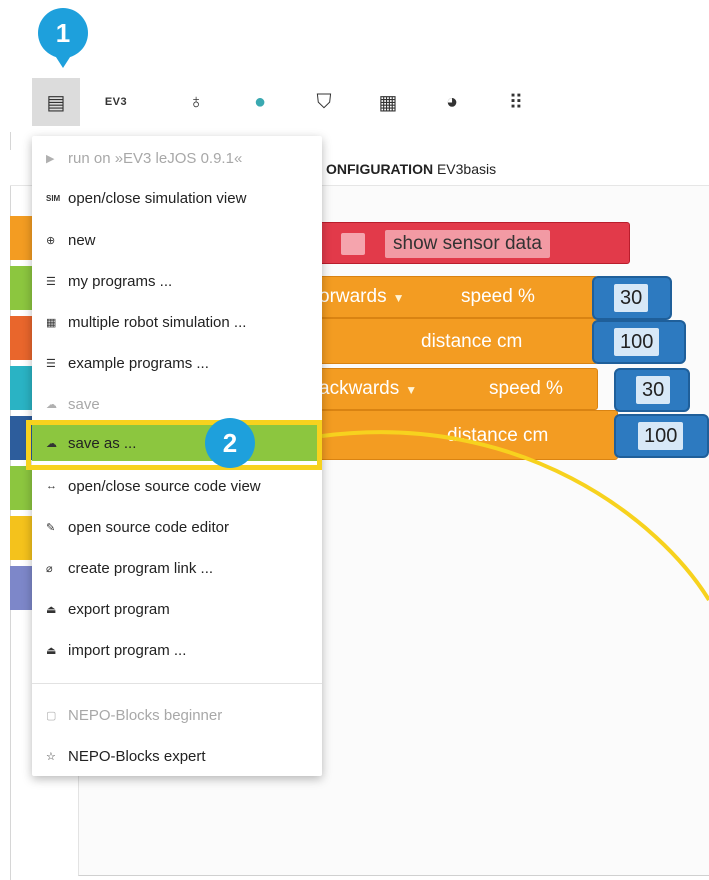  Describe the element at coordinates (63, 33) in the screenshot. I see `callout-step-1: 1` at that location.